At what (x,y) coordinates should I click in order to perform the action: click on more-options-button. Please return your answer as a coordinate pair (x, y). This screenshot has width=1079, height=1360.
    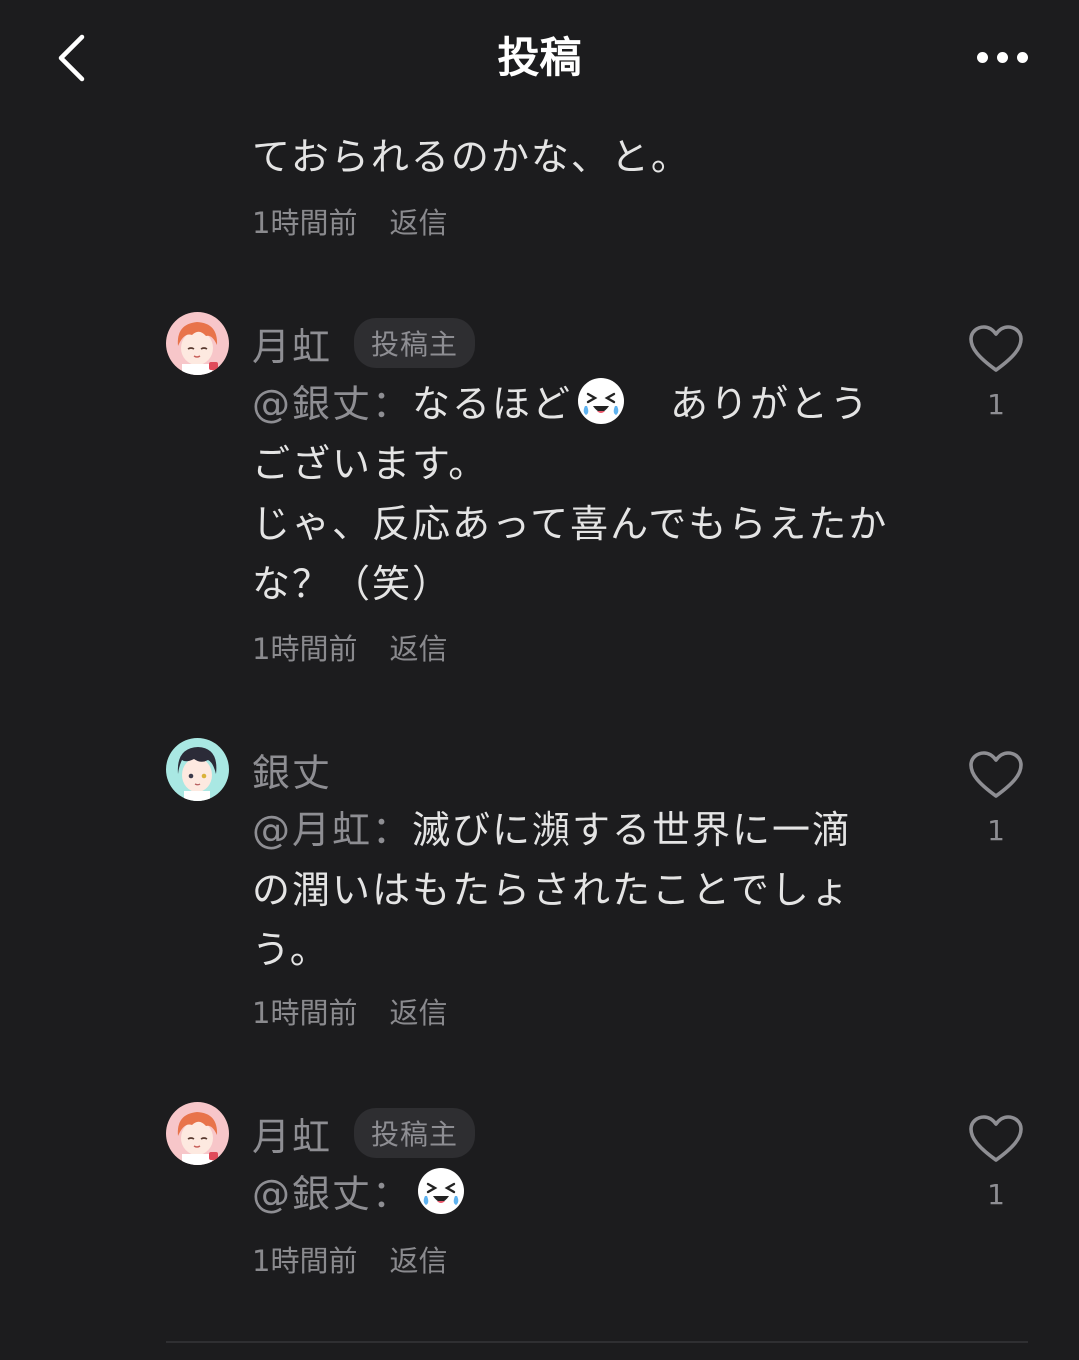
    Looking at the image, I should click on (1002, 57).